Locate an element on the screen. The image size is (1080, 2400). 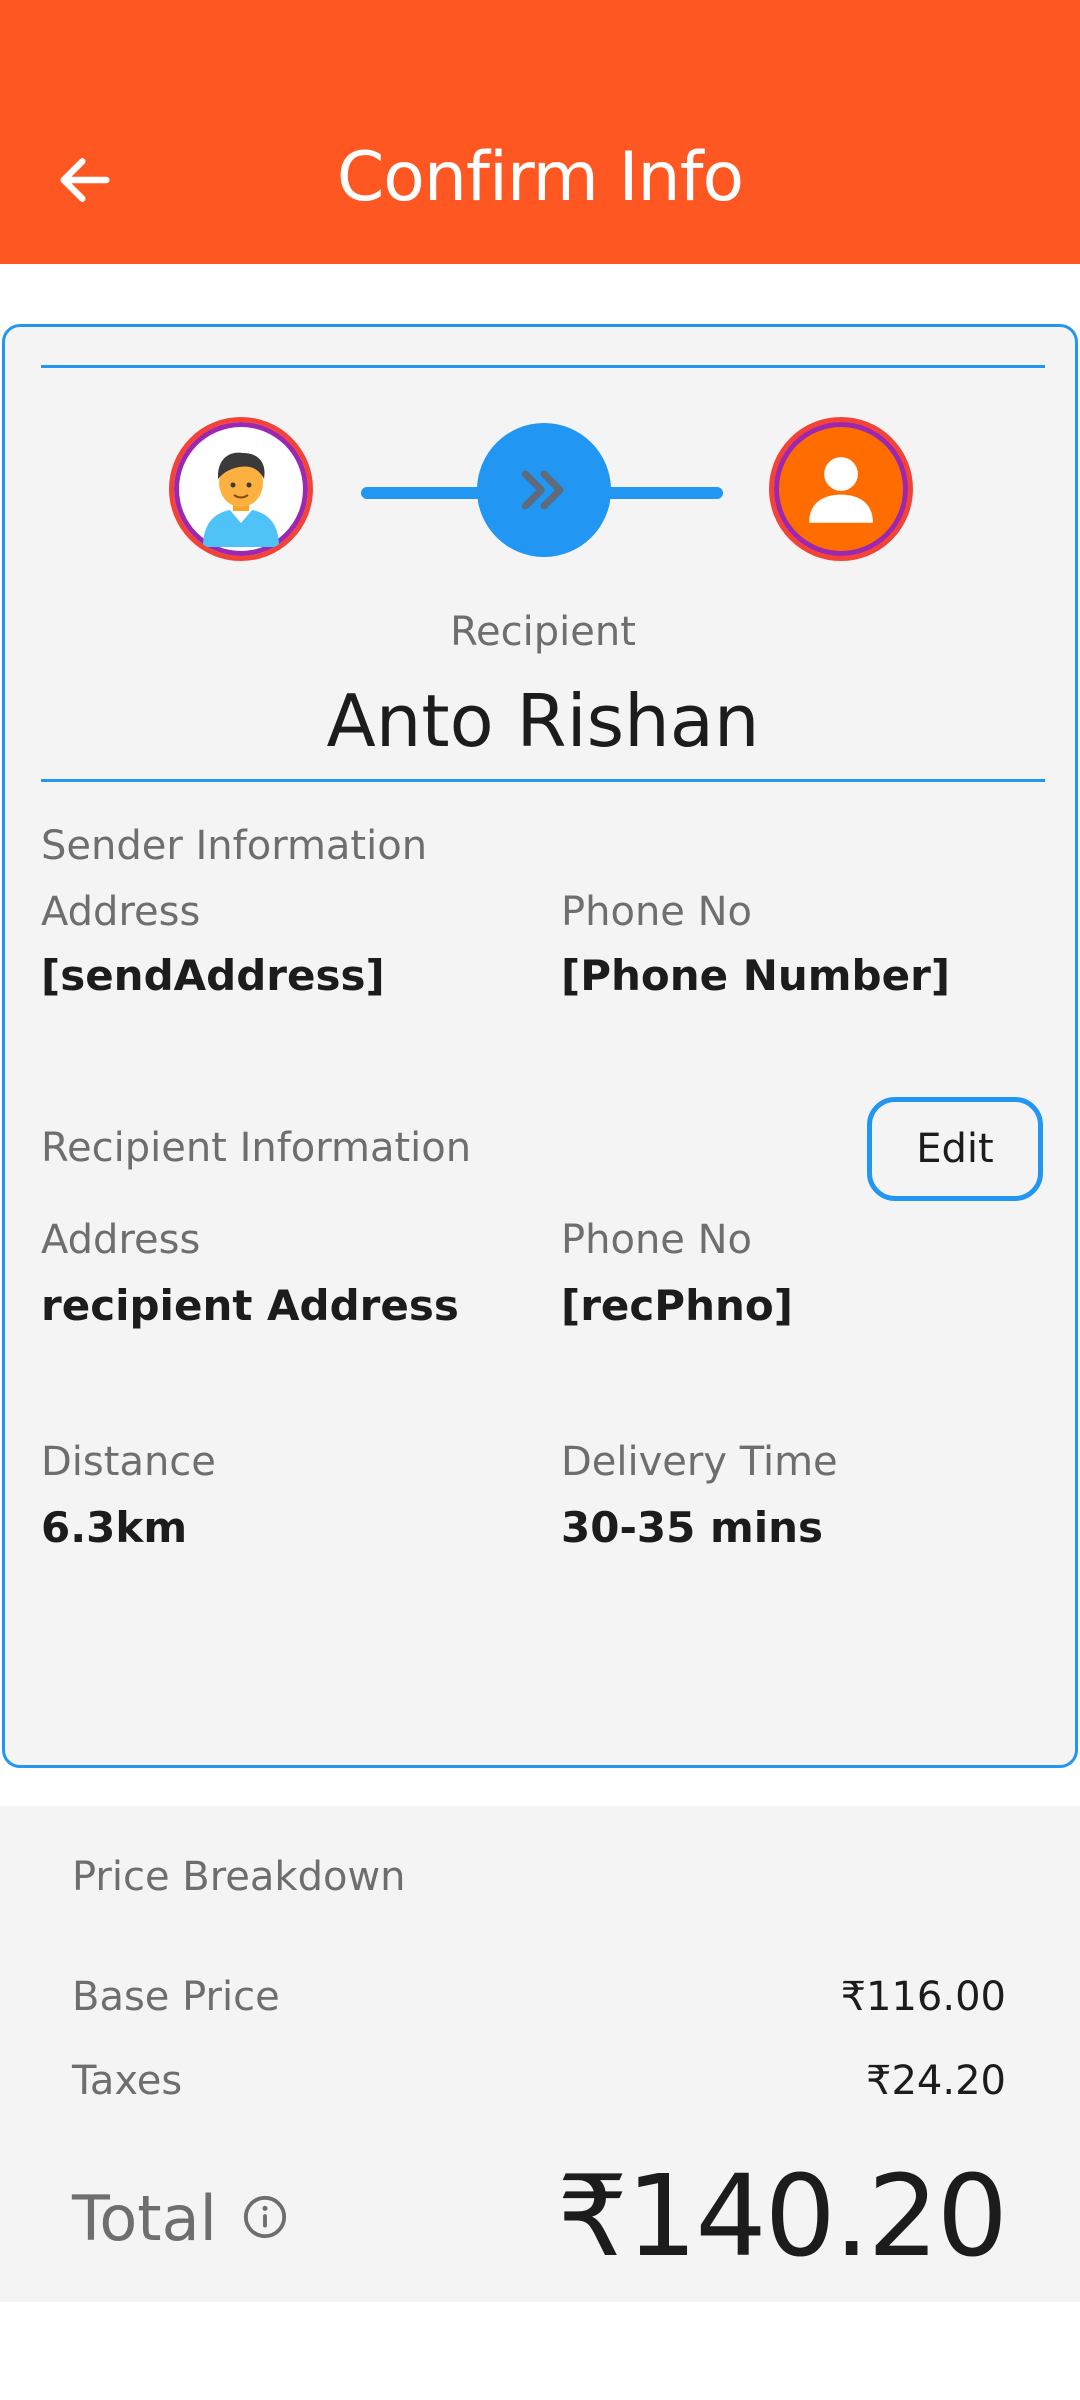
recipient-phone-label: Phone No is located at coordinates (657, 1240).